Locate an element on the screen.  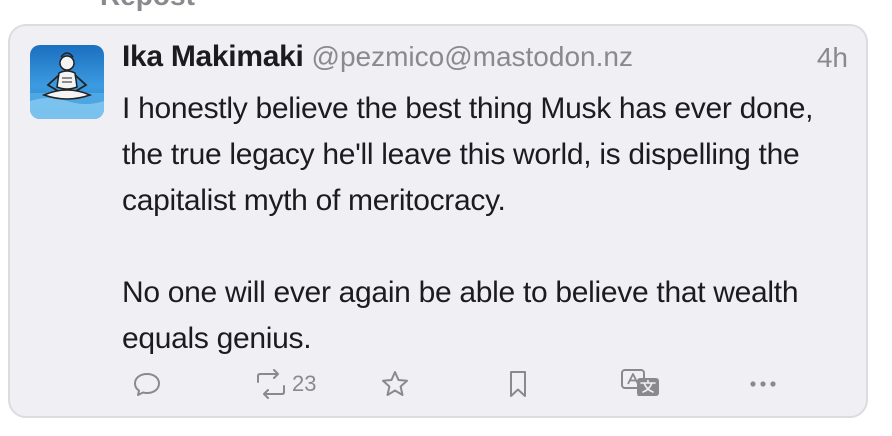
boost-button: 23 is located at coordinates (285, 384).